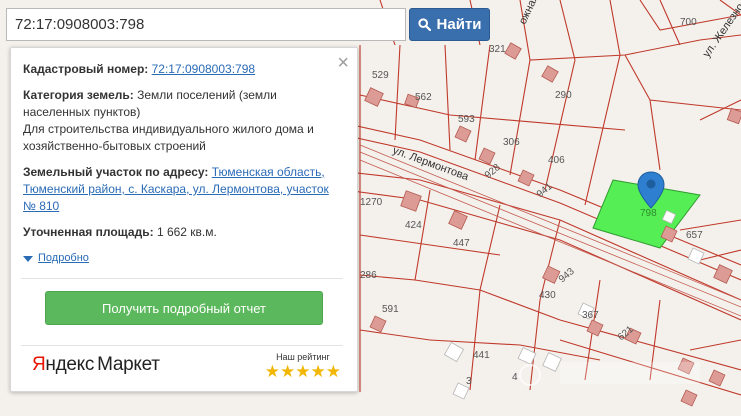 Image resolution: width=741 pixels, height=416 pixels. What do you see at coordinates (469, 381) in the screenshot?
I see `parcel-label: 3` at bounding box center [469, 381].